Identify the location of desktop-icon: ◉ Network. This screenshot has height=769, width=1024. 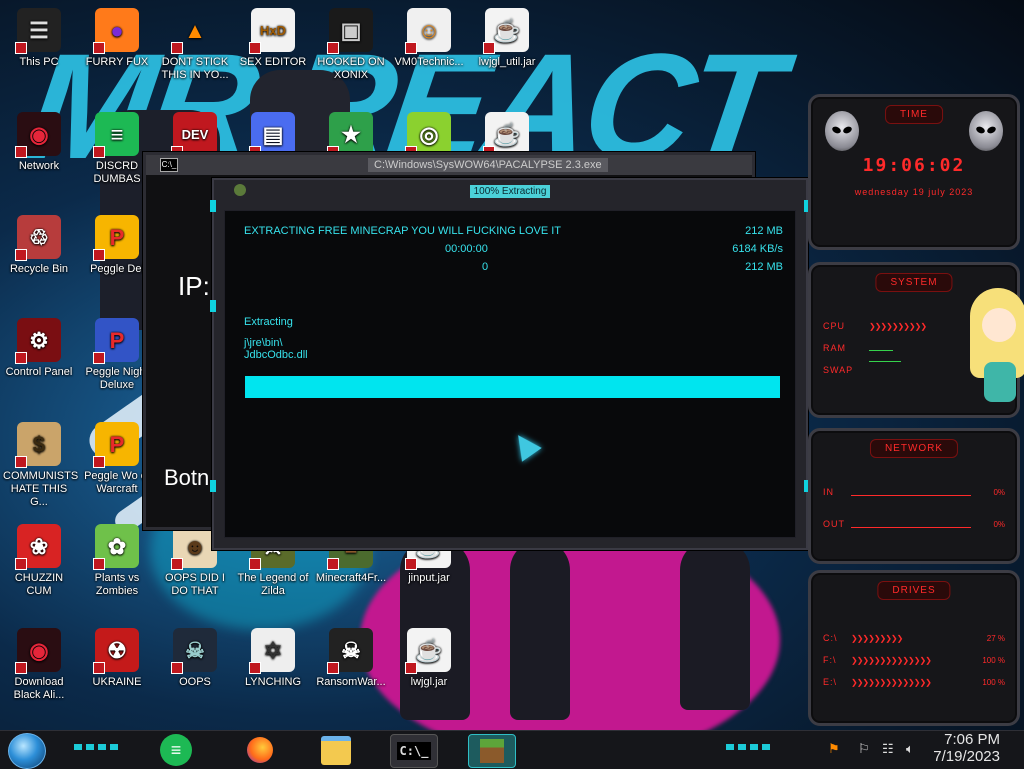
(39, 142).